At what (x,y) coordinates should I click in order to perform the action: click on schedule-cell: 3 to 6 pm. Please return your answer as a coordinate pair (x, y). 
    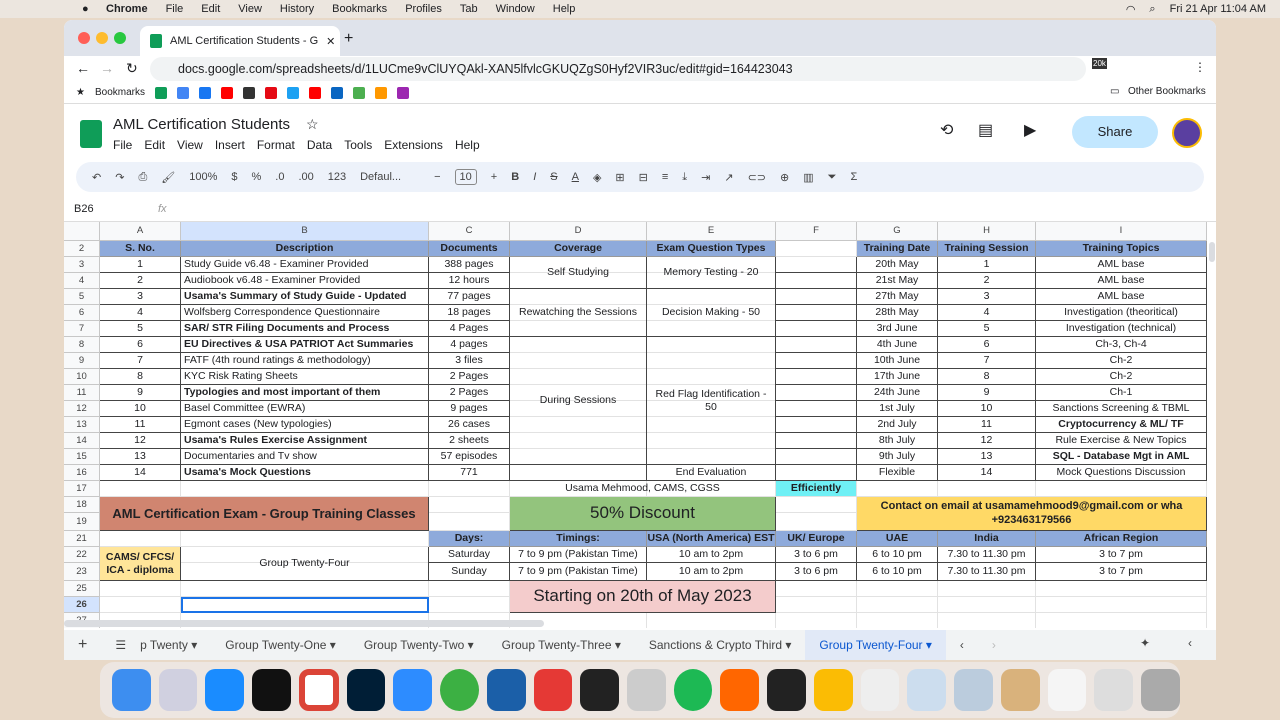
    Looking at the image, I should click on (816, 555).